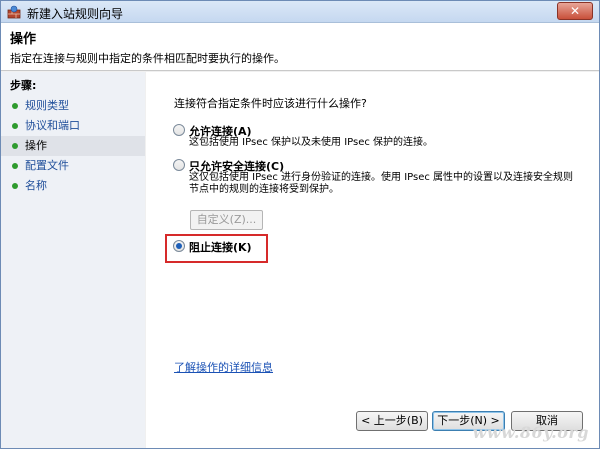  Describe the element at coordinates (220, 247) in the screenshot. I see `block-label: 阻止连接(K)` at that location.